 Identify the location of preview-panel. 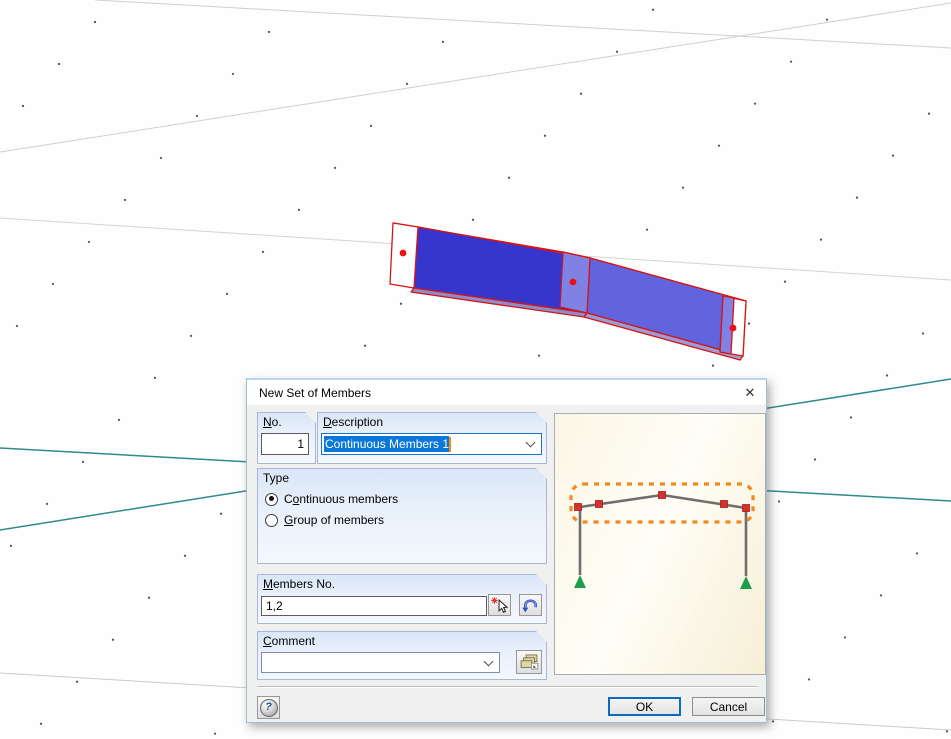
(660, 544).